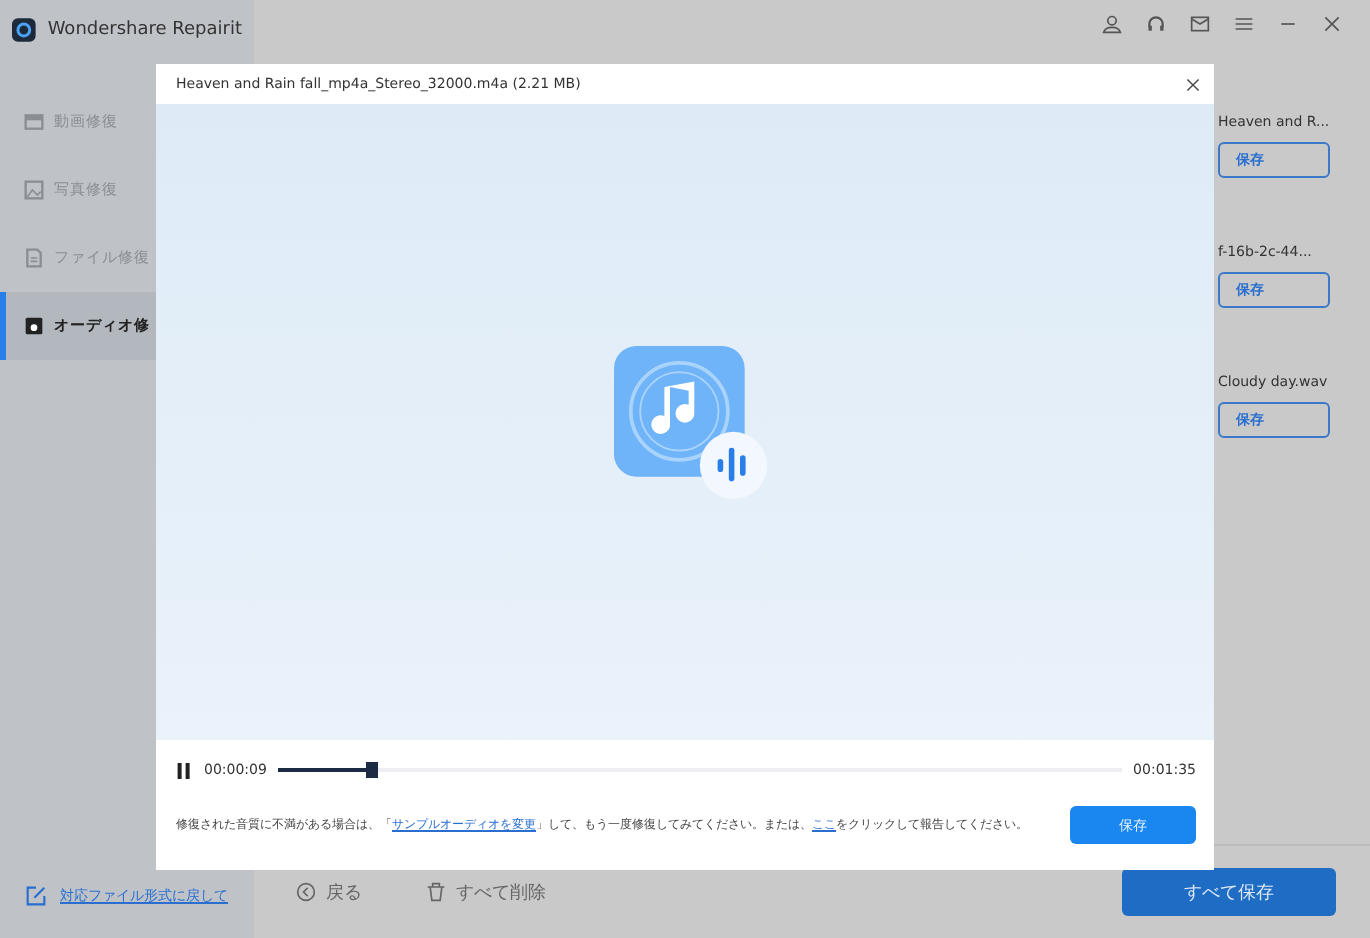 This screenshot has height=938, width=1370. What do you see at coordinates (436, 892) in the screenshot?
I see `trash-icon` at bounding box center [436, 892].